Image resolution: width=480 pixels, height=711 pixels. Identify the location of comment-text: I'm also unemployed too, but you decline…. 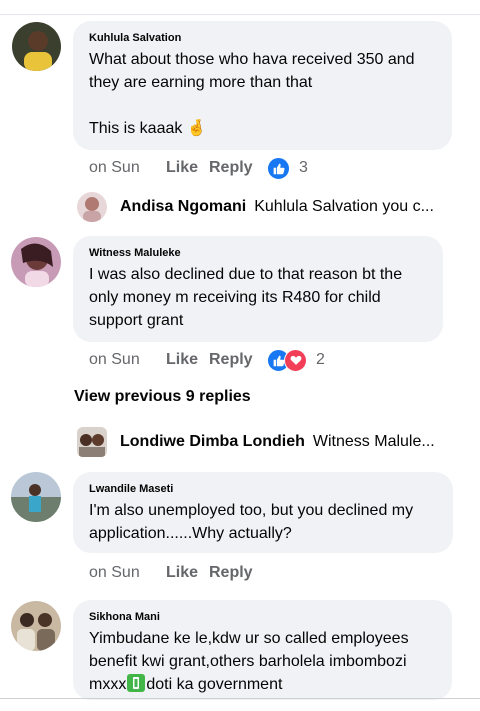
(251, 522).